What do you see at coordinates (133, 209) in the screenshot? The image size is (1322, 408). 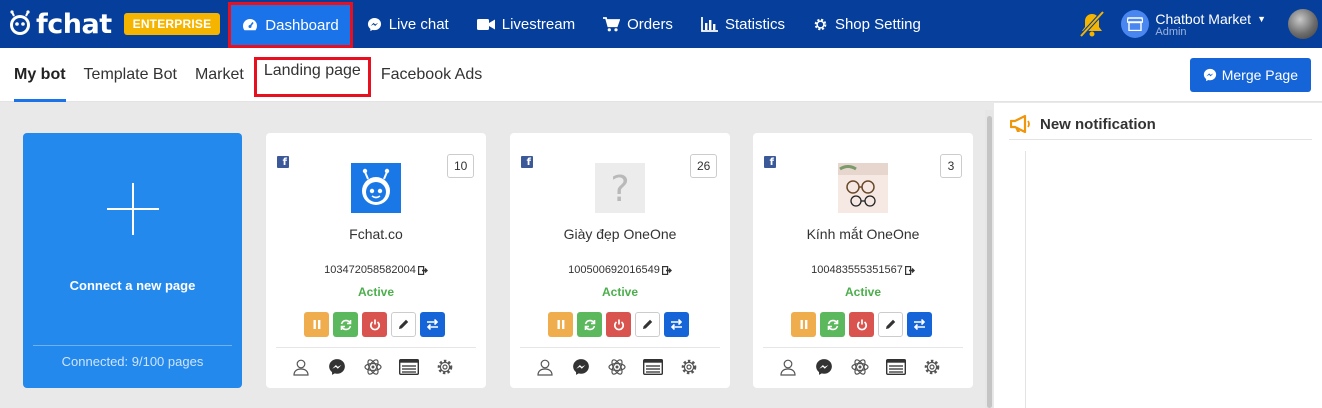 I see `plus-icon` at bounding box center [133, 209].